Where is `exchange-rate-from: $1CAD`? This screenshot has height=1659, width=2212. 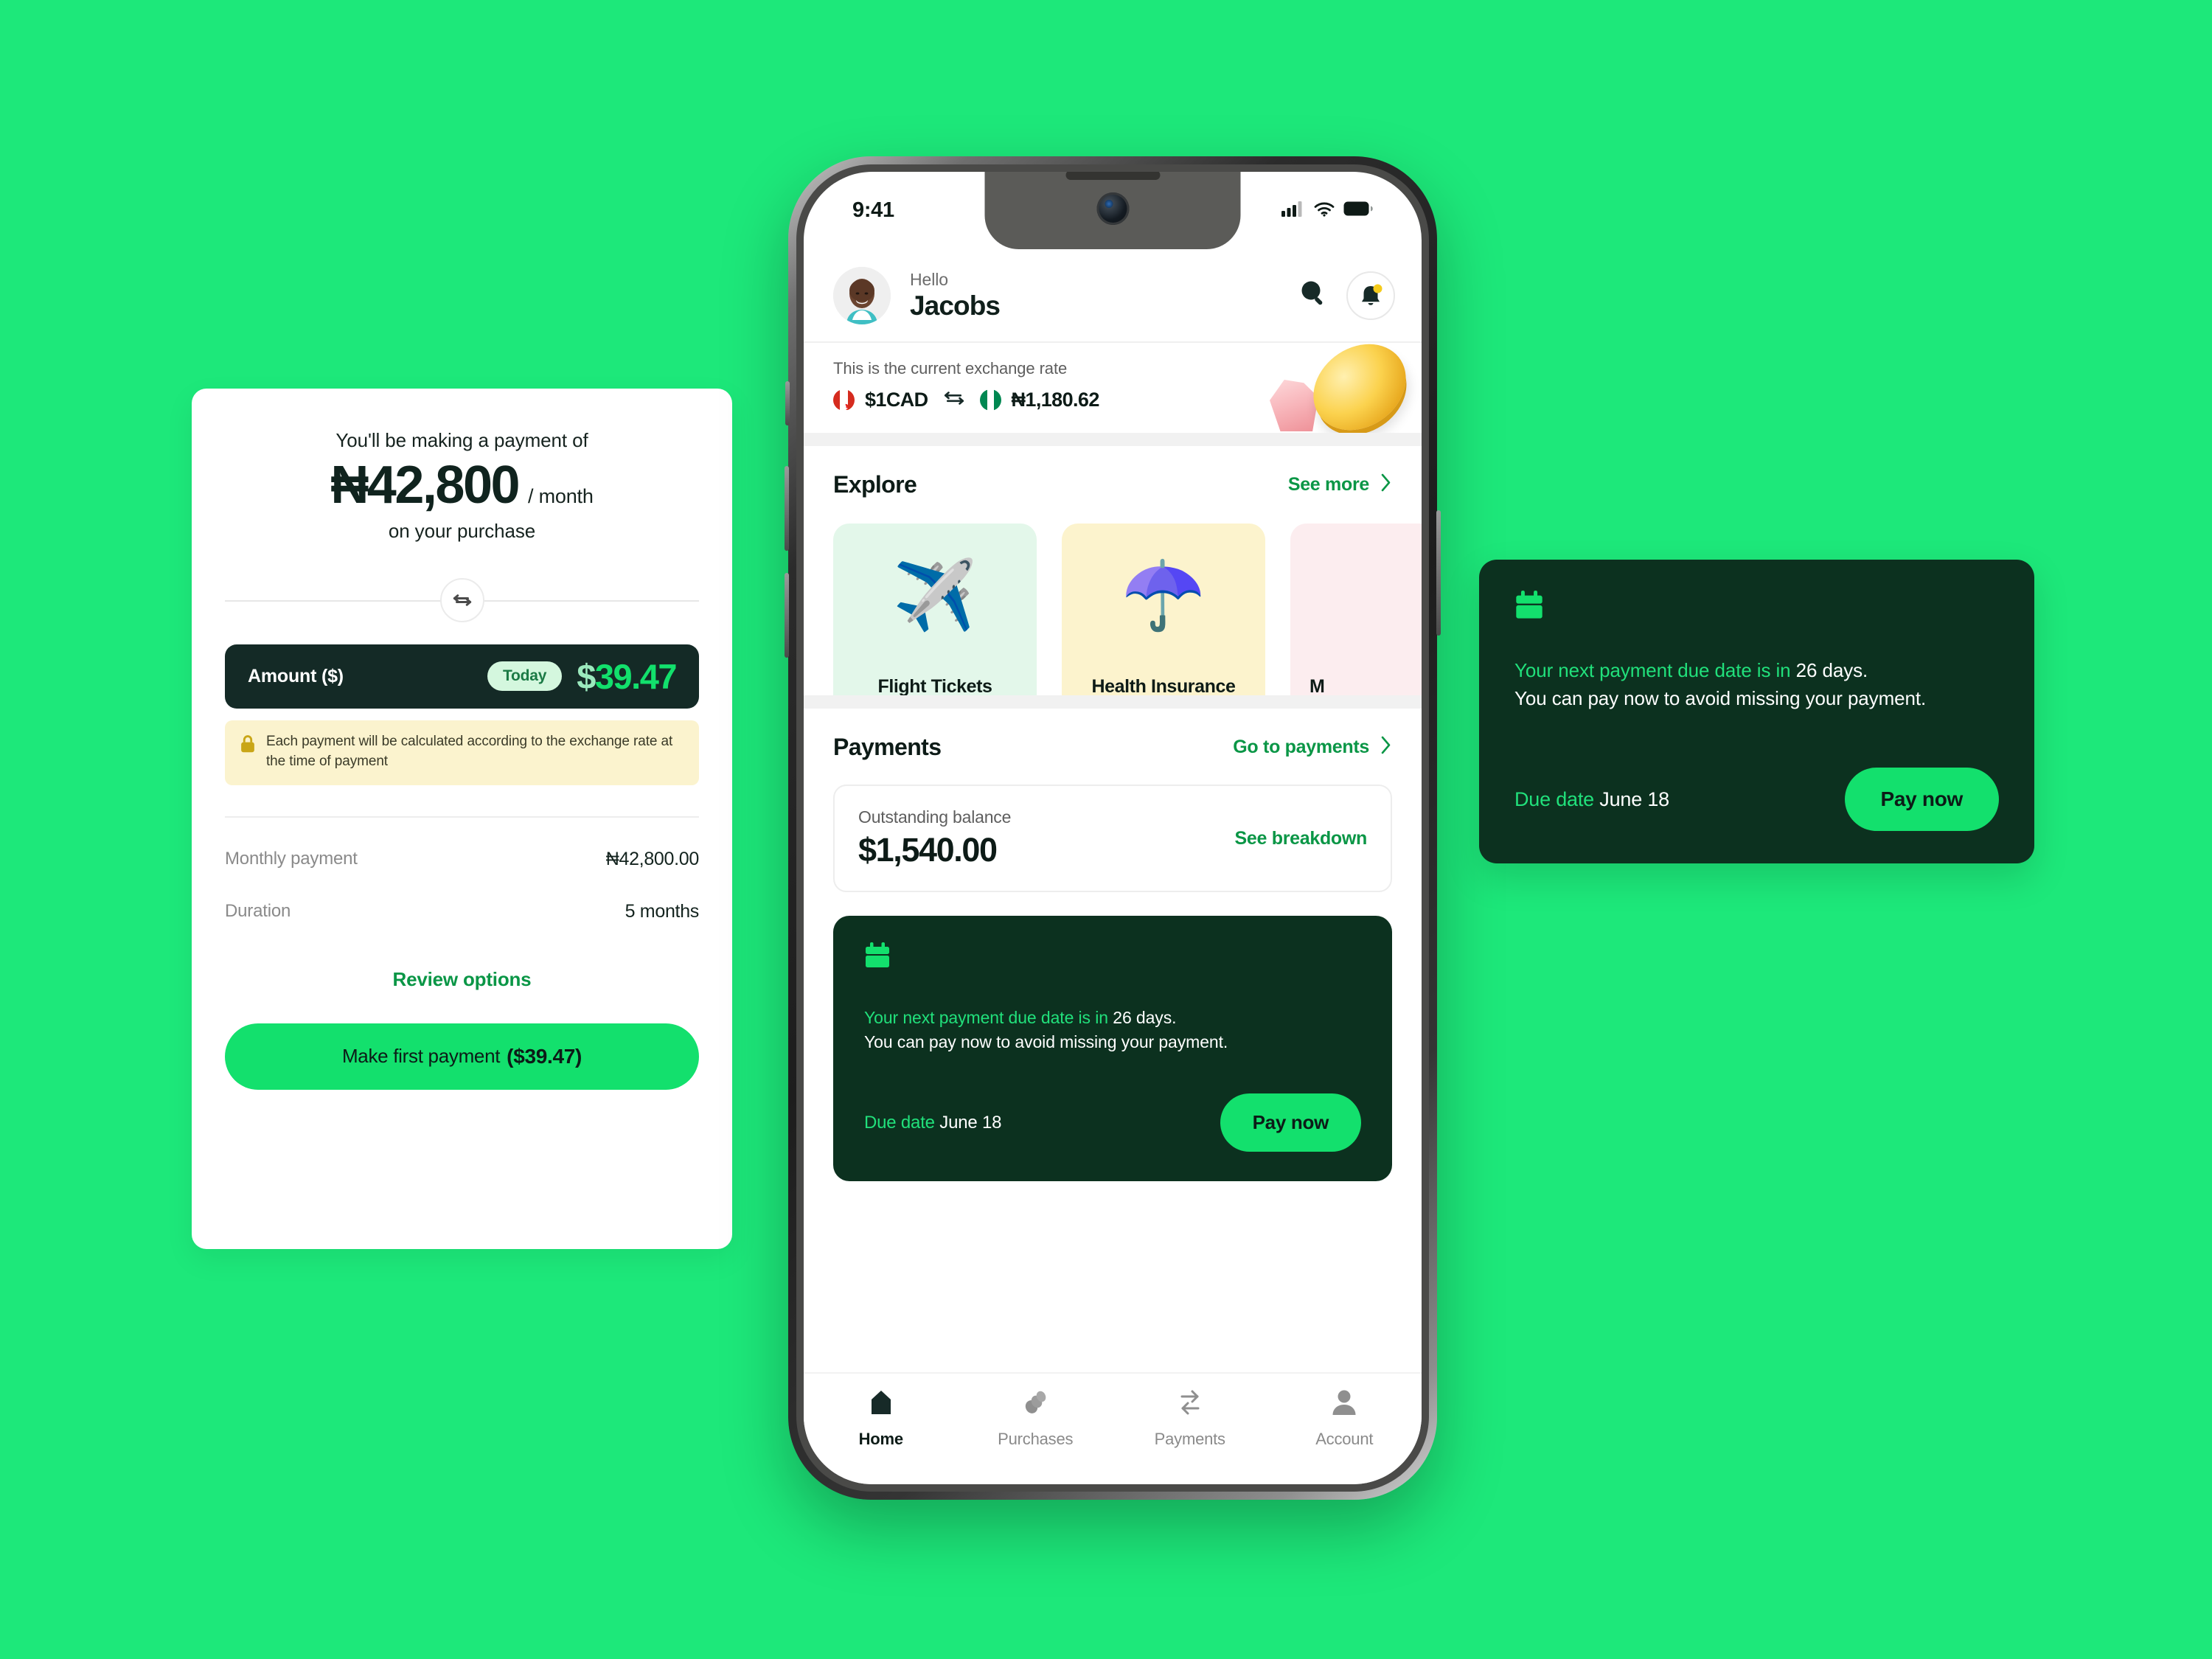 exchange-rate-from: $1CAD is located at coordinates (896, 400).